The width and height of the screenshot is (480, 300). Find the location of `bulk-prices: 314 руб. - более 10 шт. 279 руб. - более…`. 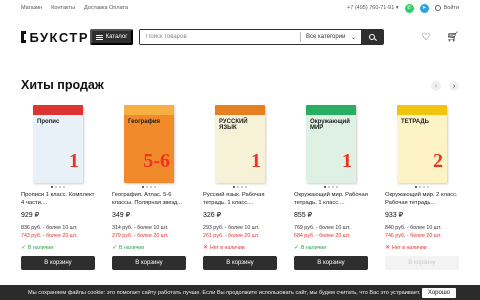

bulk-prices: 314 руб. - более 10 шт. 279 руб. - более… is located at coordinates (149, 232).